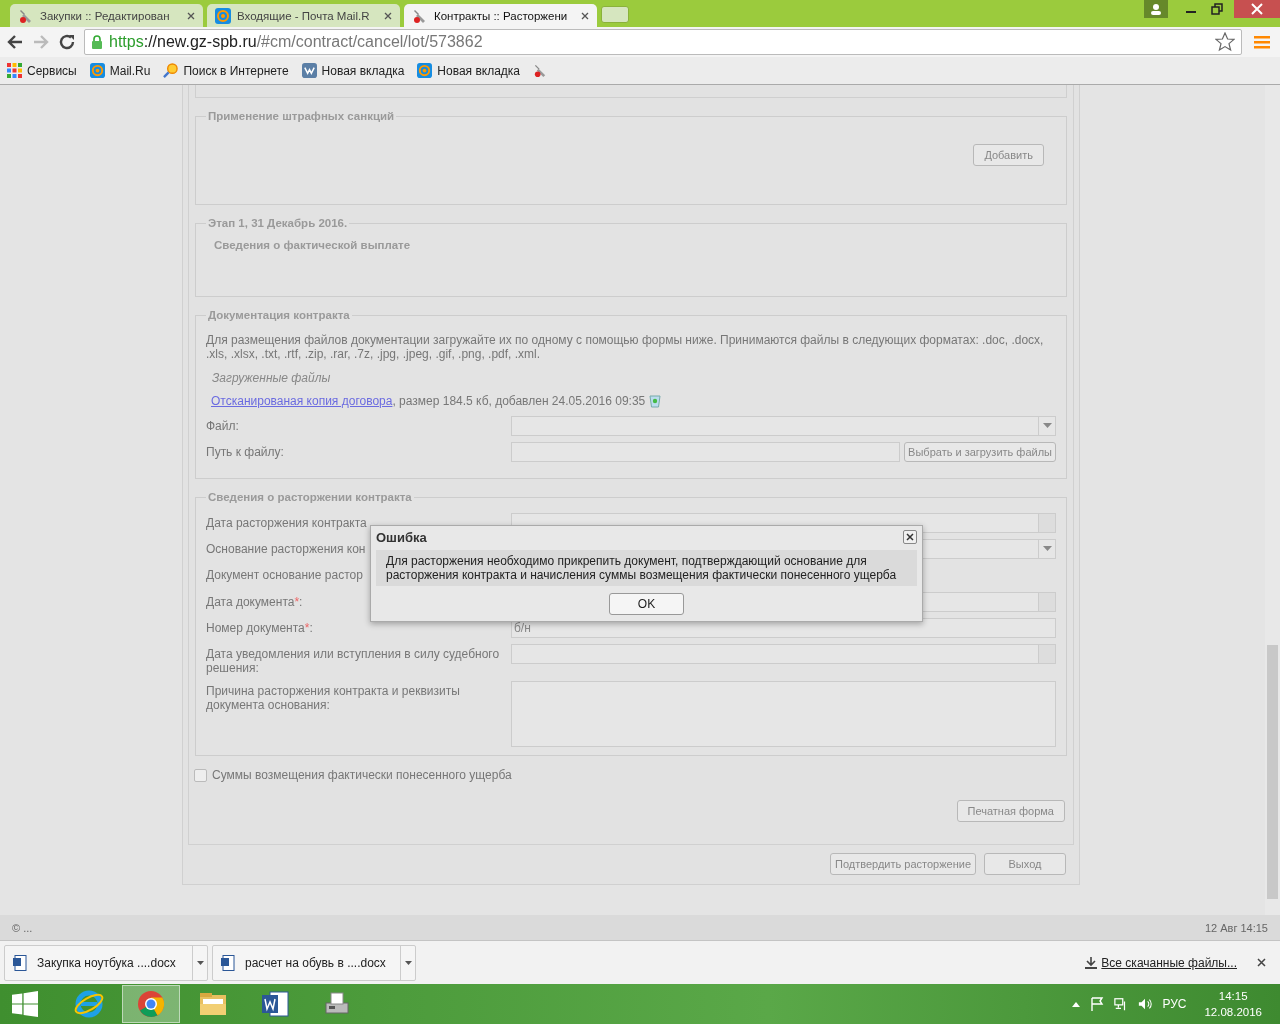 This screenshot has width=1280, height=1024. I want to click on section-title: Этап 1, 31 Декабрь 2016., so click(278, 223).